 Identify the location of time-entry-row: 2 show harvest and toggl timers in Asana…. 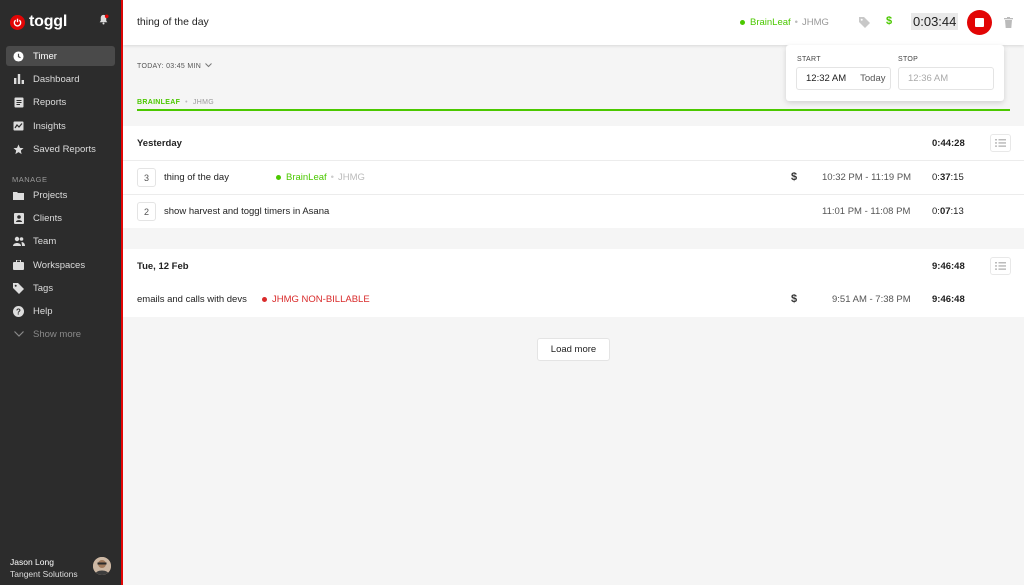
(573, 211).